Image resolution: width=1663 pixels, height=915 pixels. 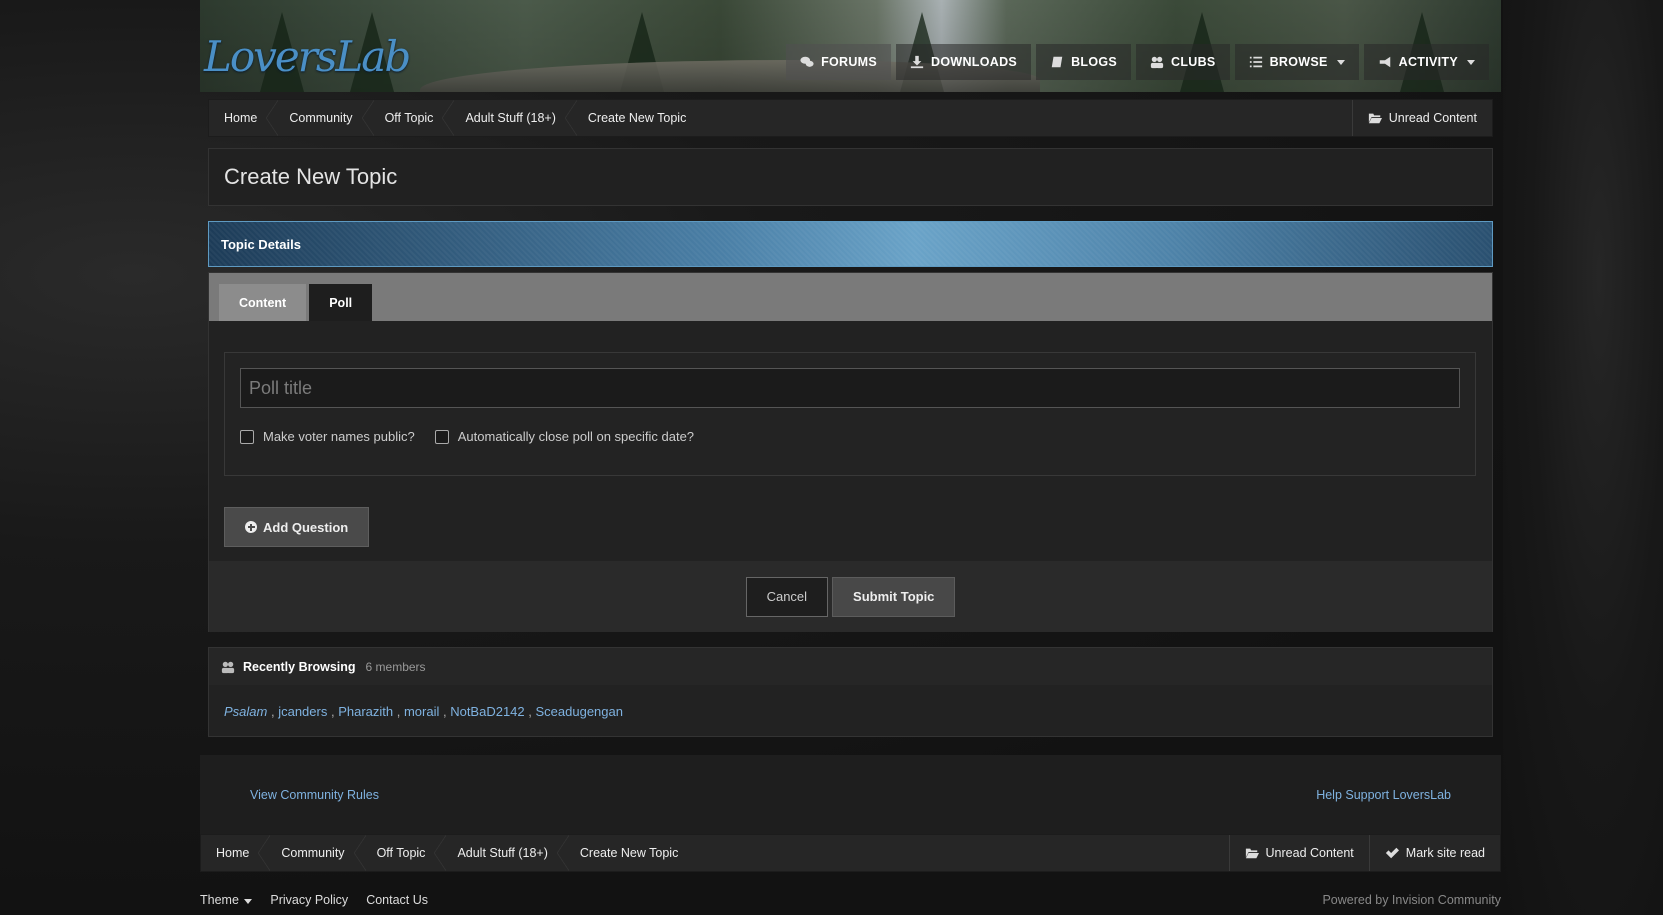 What do you see at coordinates (1183, 62) in the screenshot?
I see `nav-clubs: CLUBS` at bounding box center [1183, 62].